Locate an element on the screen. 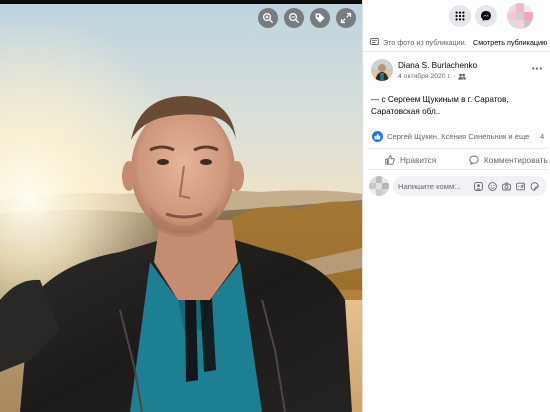 The height and width of the screenshot is (412, 550). gif-icon is located at coordinates (520, 186).